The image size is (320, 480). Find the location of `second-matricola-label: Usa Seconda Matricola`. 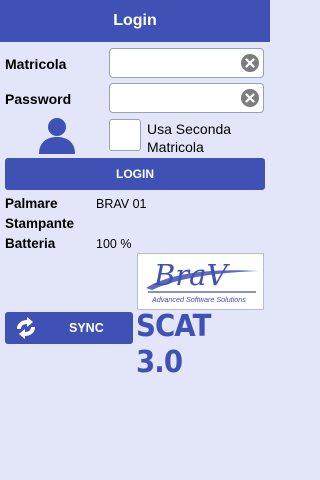

second-matricola-label: Usa Seconda Matricola is located at coordinates (207, 138).